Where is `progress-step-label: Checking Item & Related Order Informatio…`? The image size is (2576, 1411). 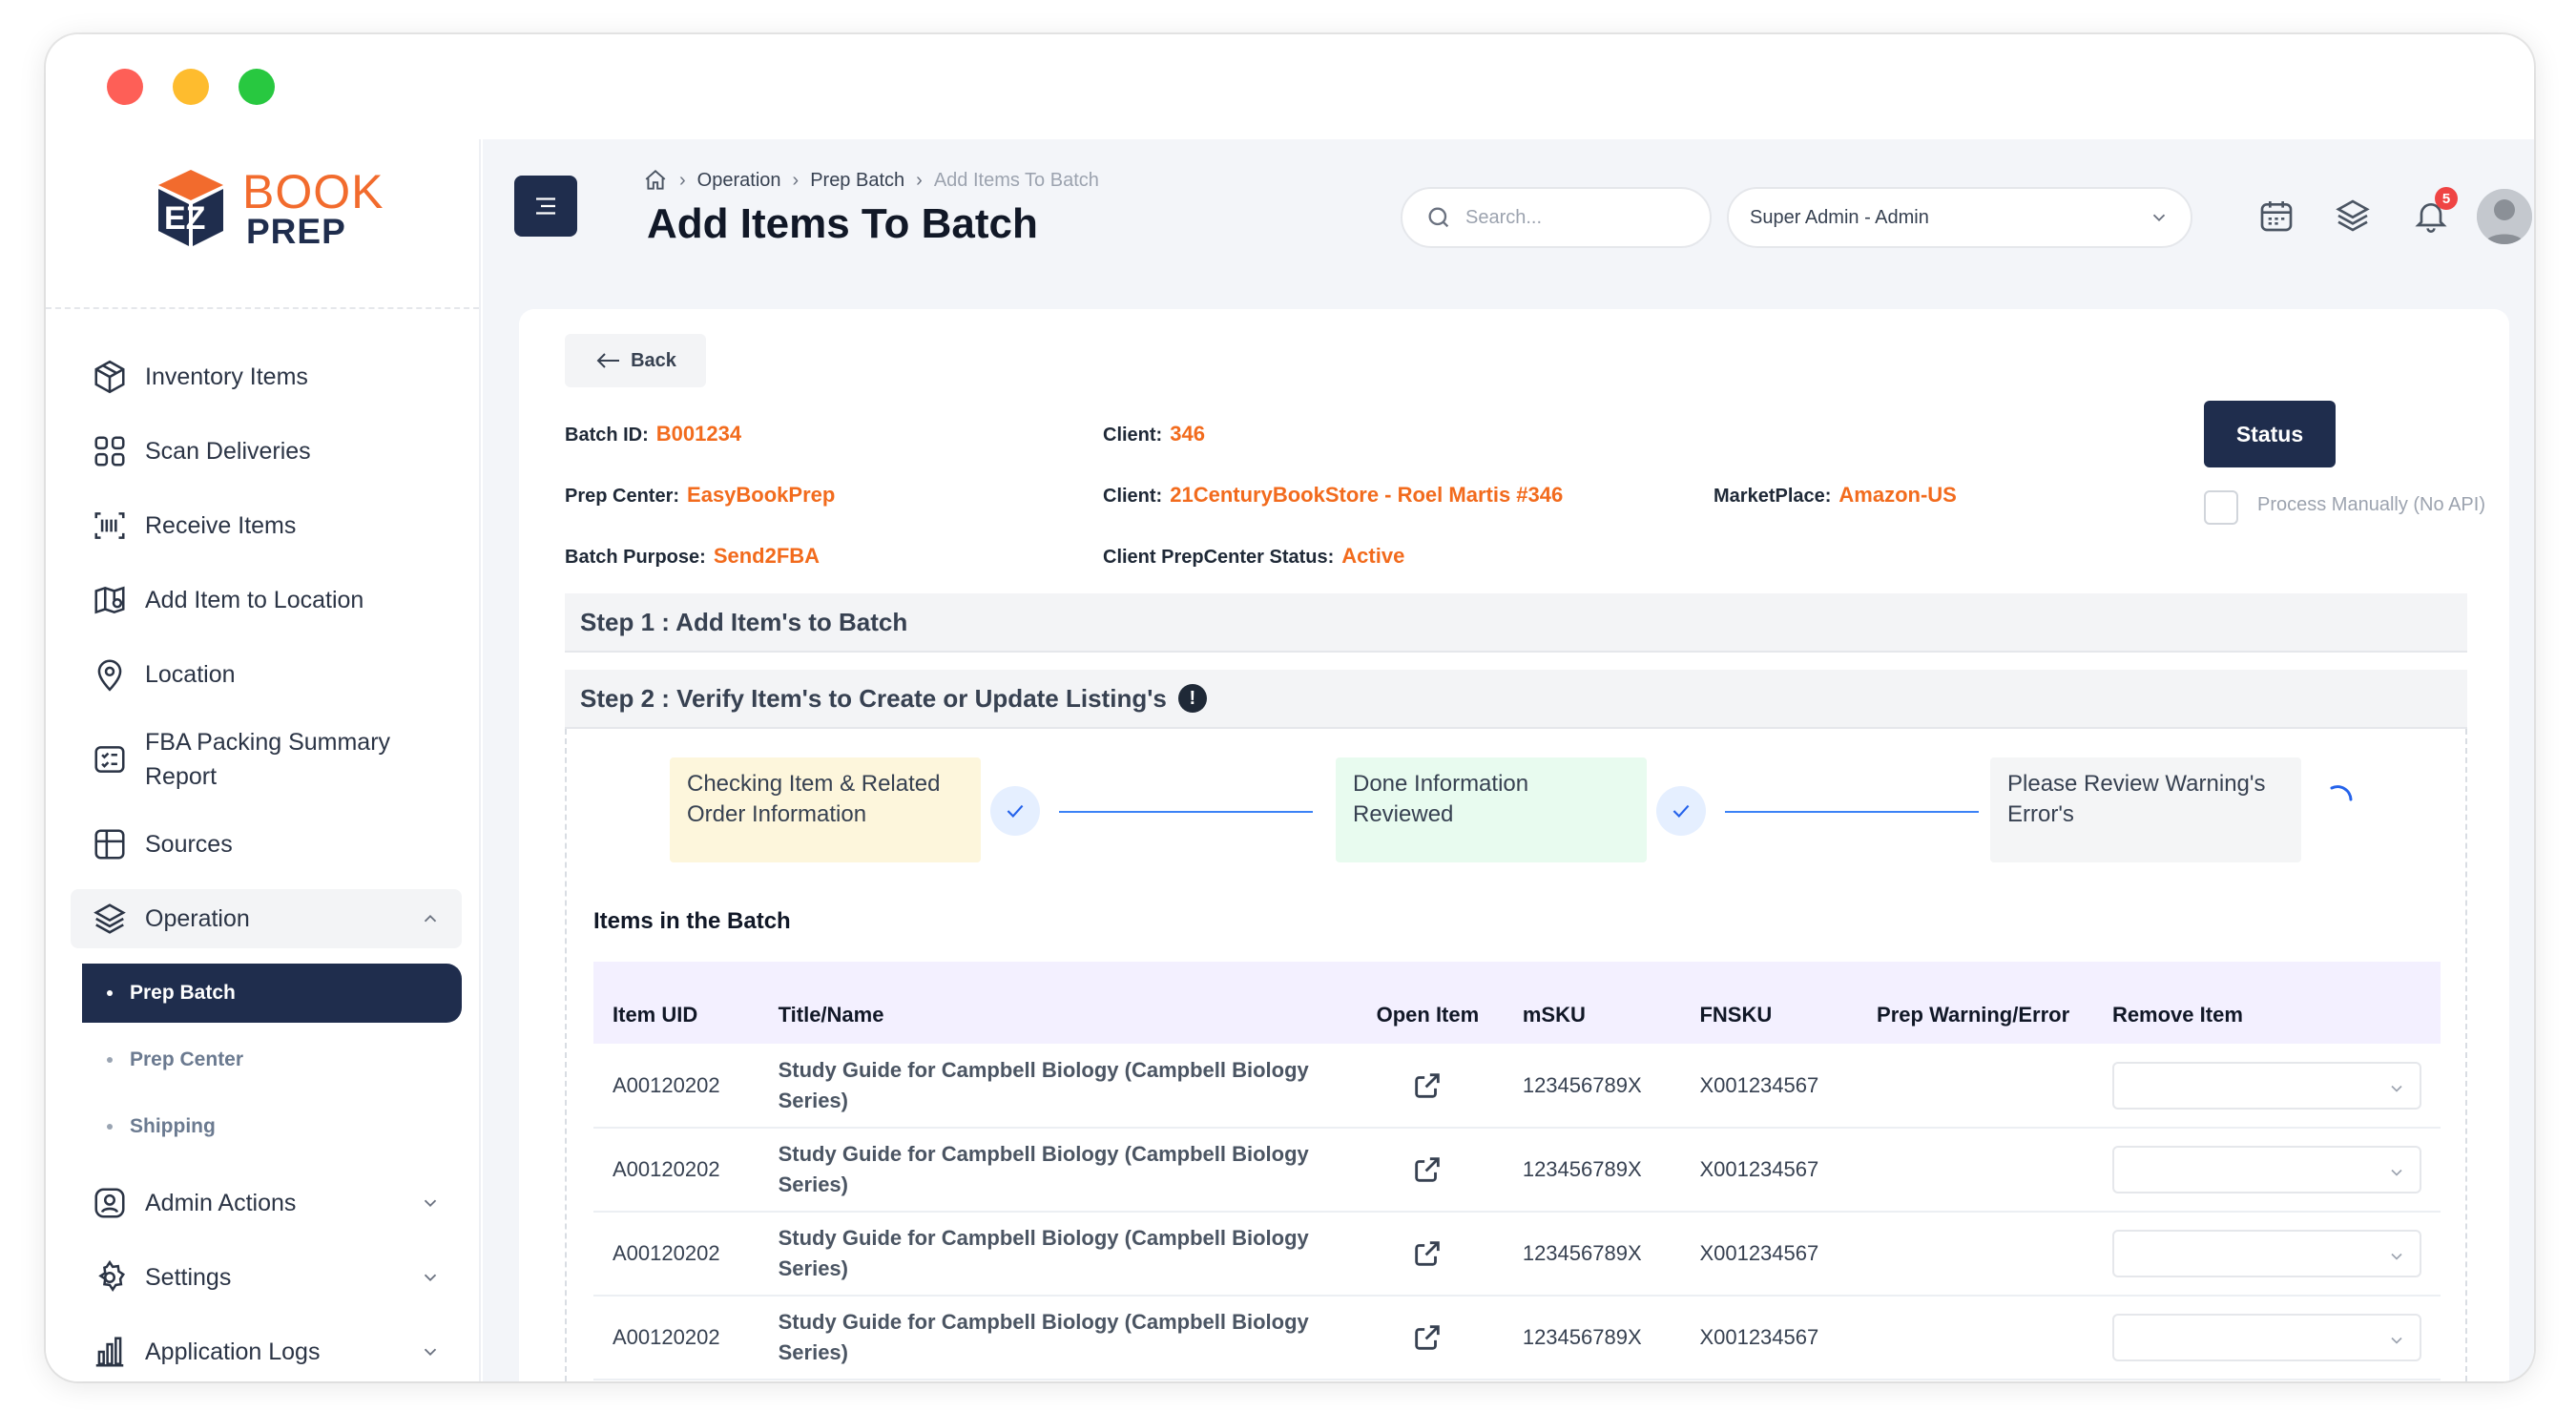 progress-step-label: Checking Item & Related Order Informatio… is located at coordinates (814, 799).